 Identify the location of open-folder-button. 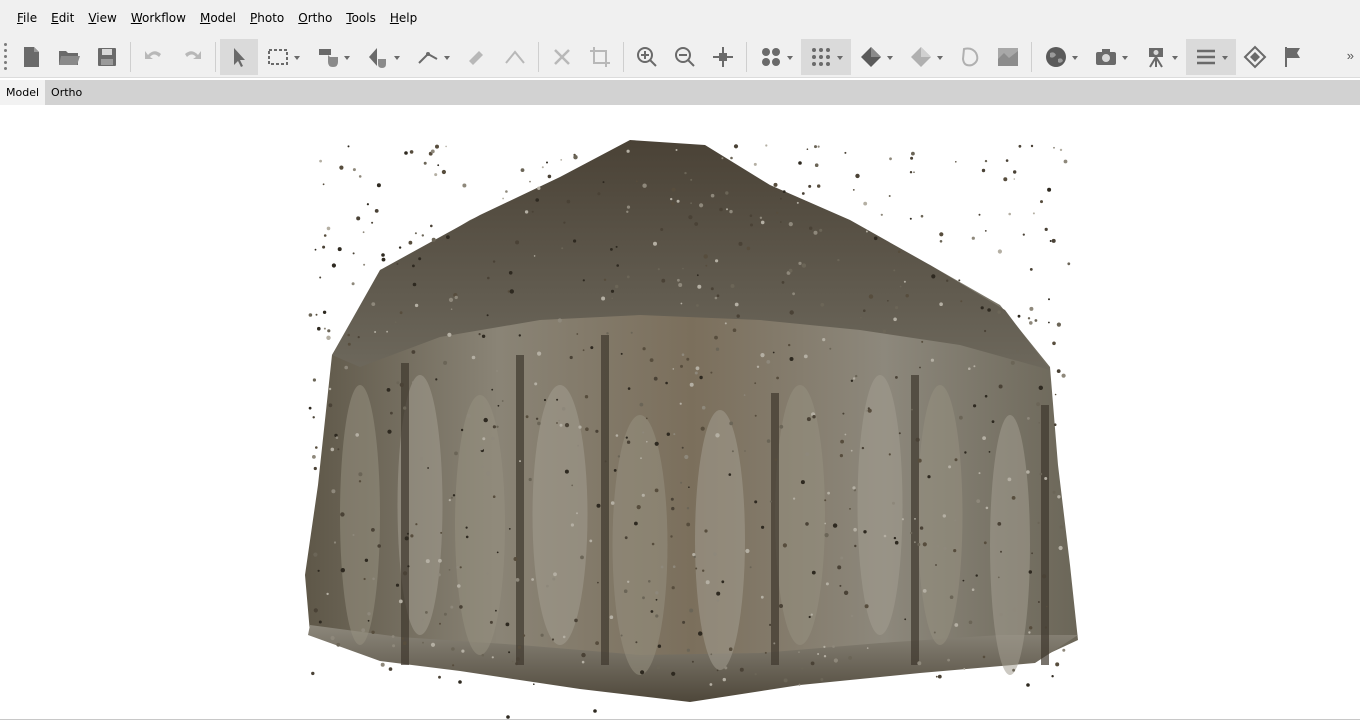
(69, 57).